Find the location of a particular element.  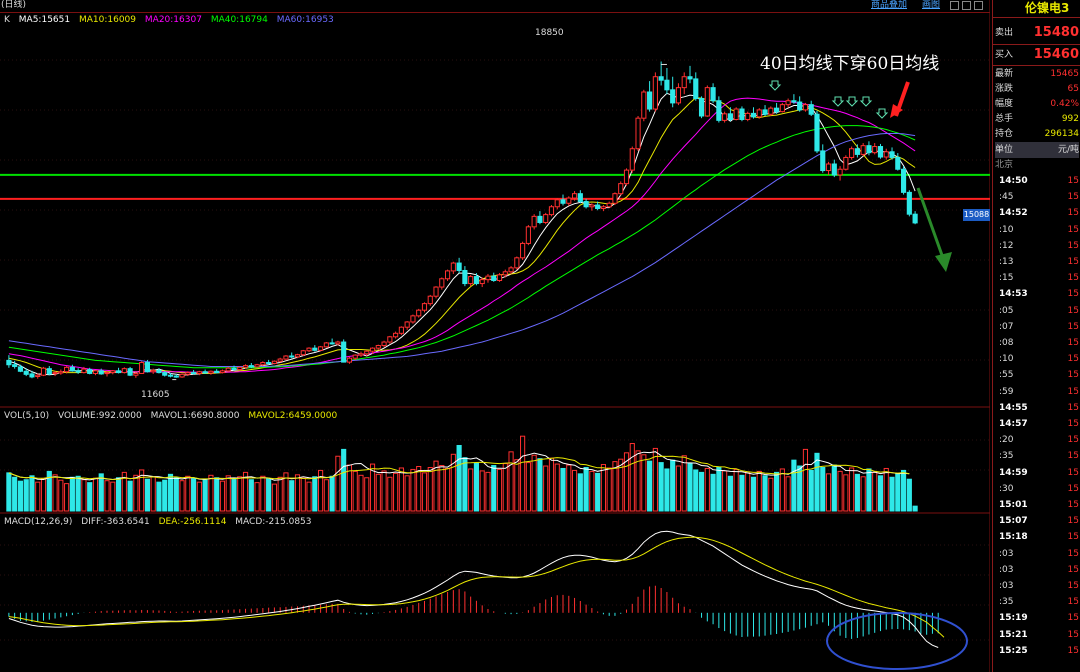

unit-value: 元/吨 is located at coordinates (1068, 150).